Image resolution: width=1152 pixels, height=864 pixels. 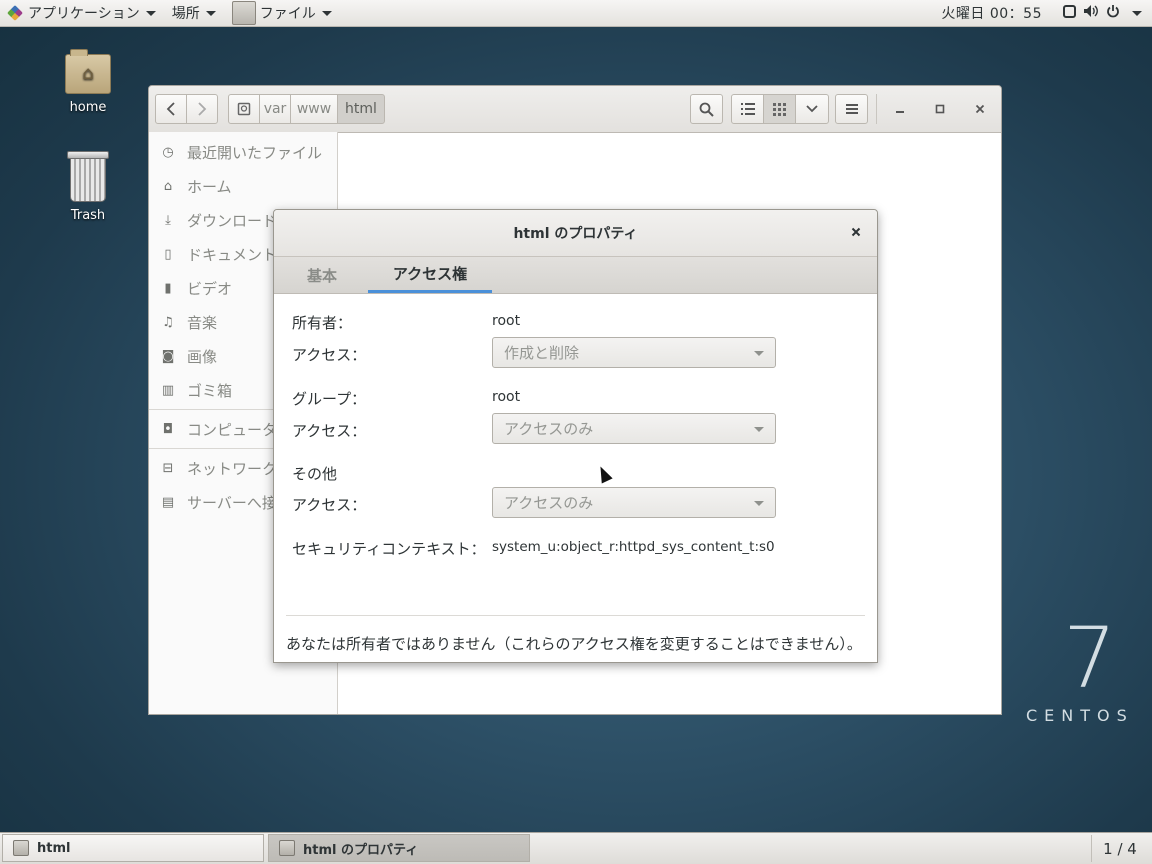 I want to click on others-label: その他, so click(x=315, y=474).